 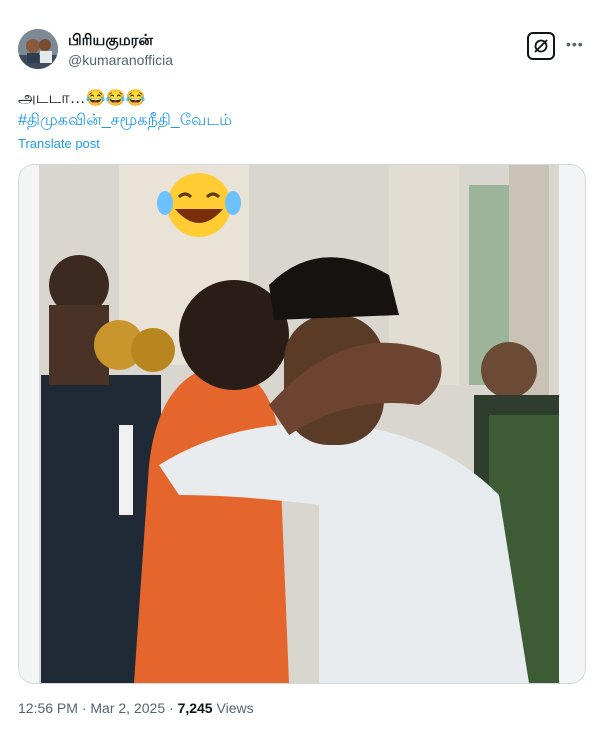 I want to click on user-handle: @kumaranofficia, so click(x=120, y=60).